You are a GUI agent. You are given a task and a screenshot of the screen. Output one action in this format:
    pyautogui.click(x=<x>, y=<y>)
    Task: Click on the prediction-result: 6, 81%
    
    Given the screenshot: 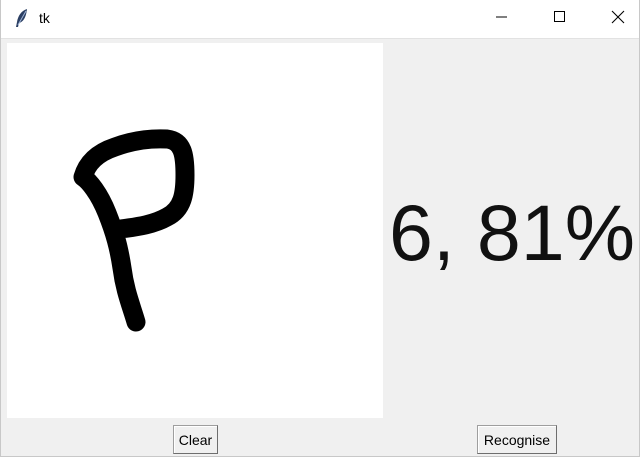 What is the action you would take?
    pyautogui.click(x=512, y=232)
    